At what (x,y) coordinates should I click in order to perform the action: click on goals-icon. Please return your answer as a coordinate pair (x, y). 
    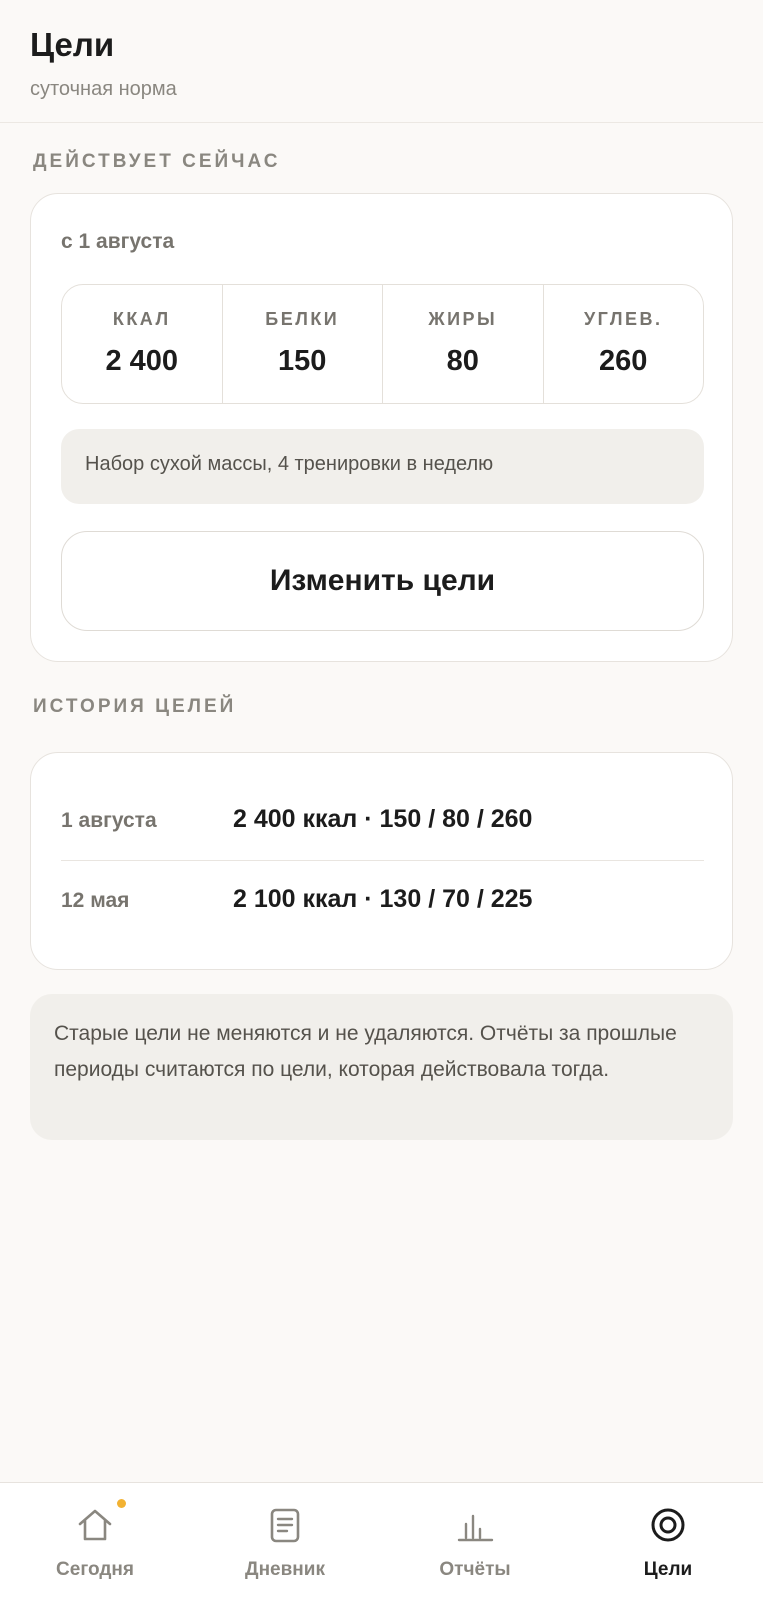
    Looking at the image, I should click on (668, 1525).